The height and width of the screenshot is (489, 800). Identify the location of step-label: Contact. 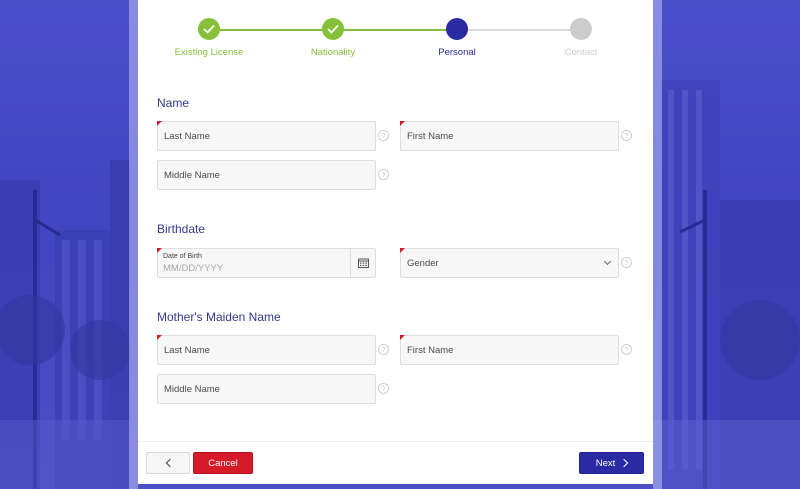
(581, 52).